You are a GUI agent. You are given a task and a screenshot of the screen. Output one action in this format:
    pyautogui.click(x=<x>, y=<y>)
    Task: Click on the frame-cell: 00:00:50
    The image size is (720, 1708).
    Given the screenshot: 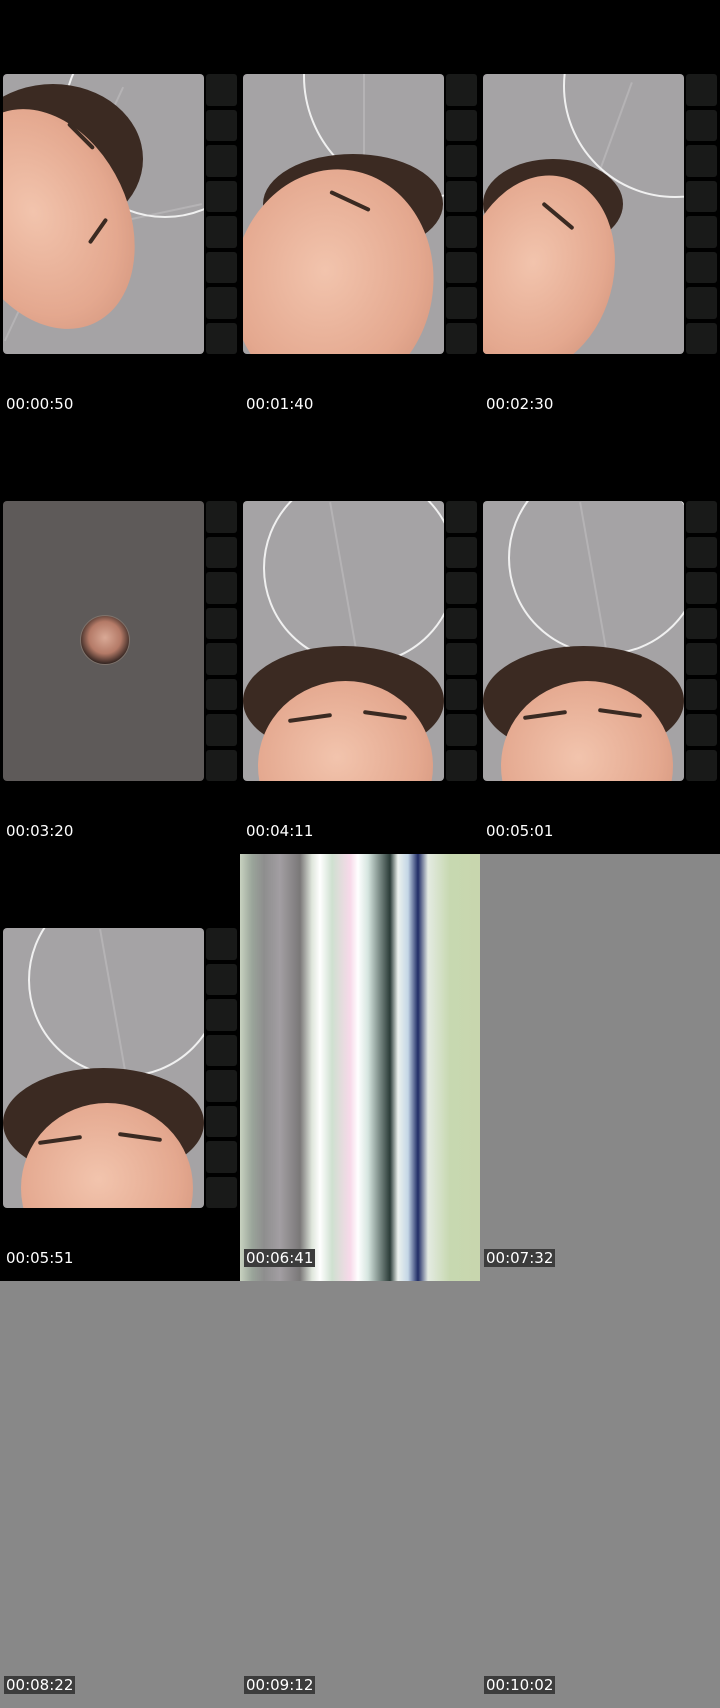 What is the action you would take?
    pyautogui.click(x=120, y=213)
    